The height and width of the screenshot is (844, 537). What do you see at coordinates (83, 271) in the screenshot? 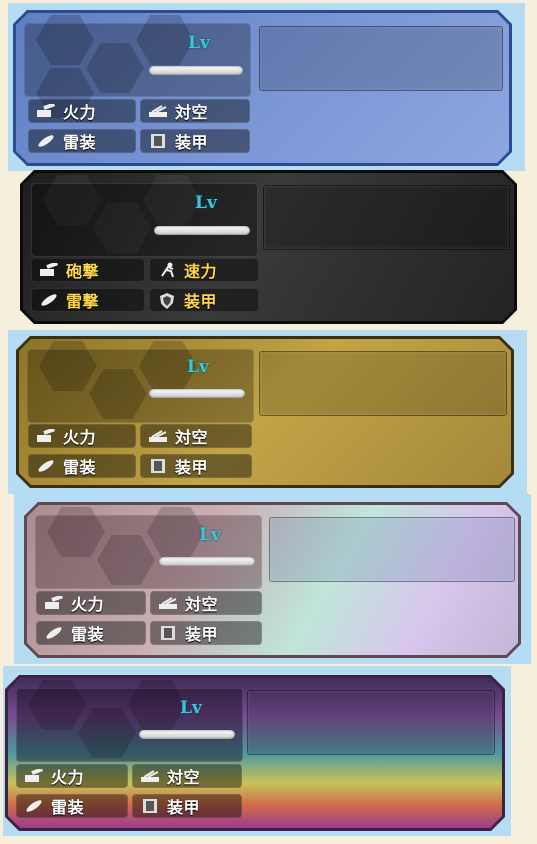
I see `stat-label: 砲撃` at bounding box center [83, 271].